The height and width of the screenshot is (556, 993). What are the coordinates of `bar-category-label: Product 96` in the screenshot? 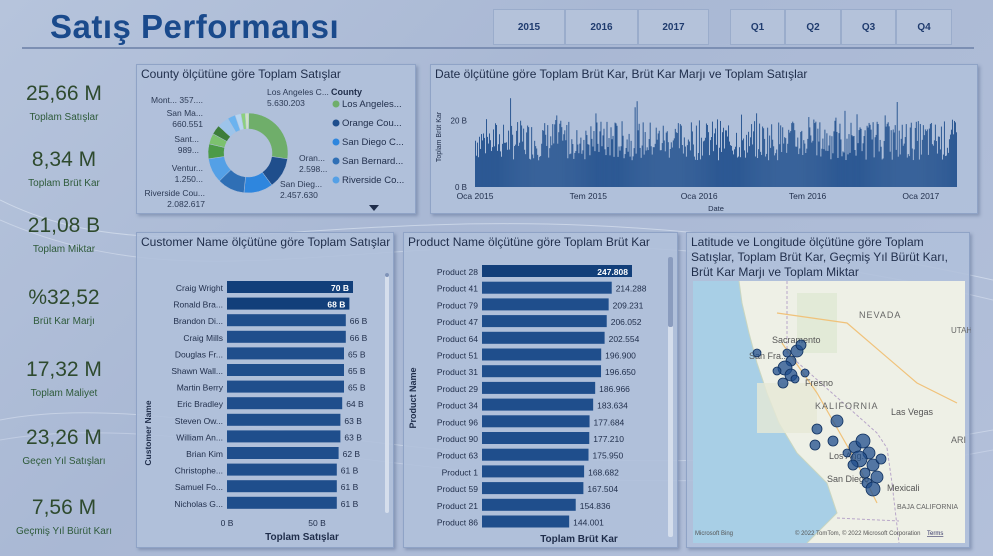 It's located at (457, 422).